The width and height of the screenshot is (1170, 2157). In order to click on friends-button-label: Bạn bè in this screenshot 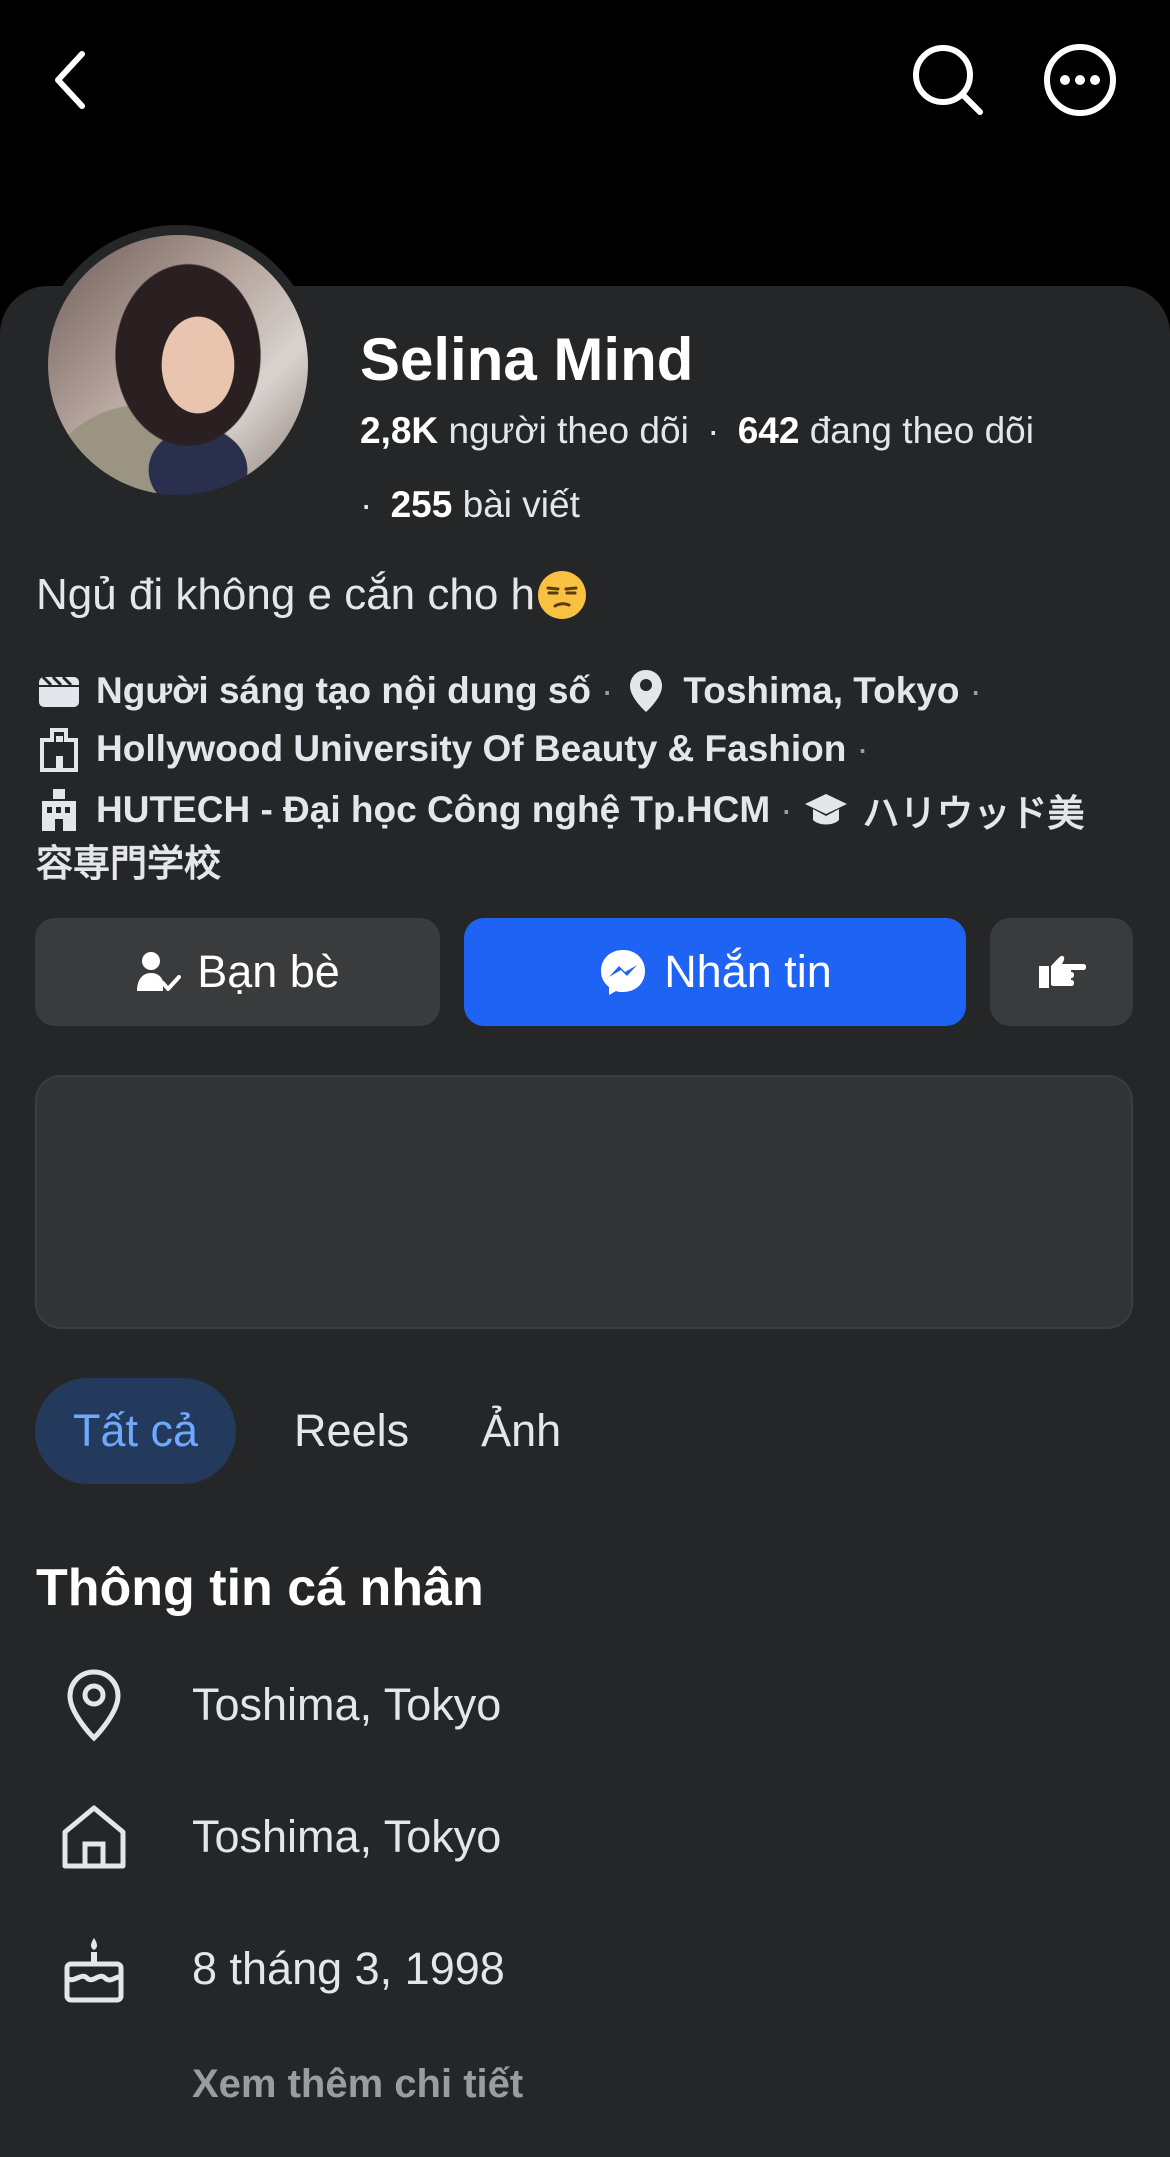, I will do `click(268, 971)`.